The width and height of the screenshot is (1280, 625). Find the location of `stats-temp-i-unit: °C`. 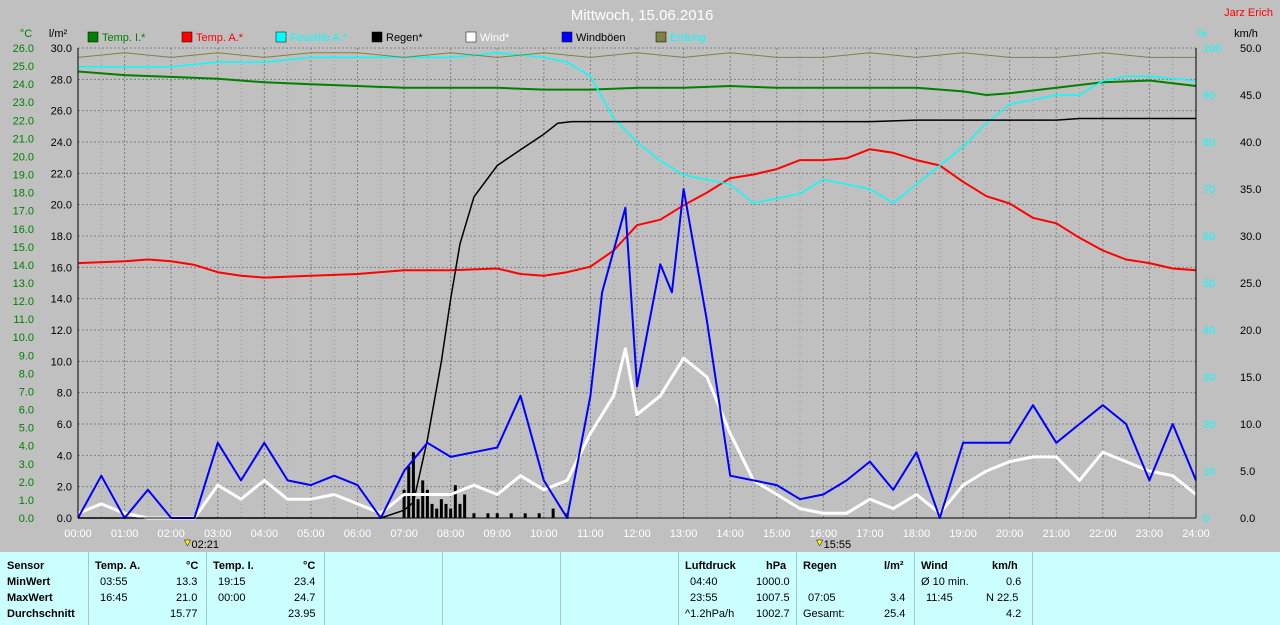

stats-temp-i-unit: °C is located at coordinates (309, 566).